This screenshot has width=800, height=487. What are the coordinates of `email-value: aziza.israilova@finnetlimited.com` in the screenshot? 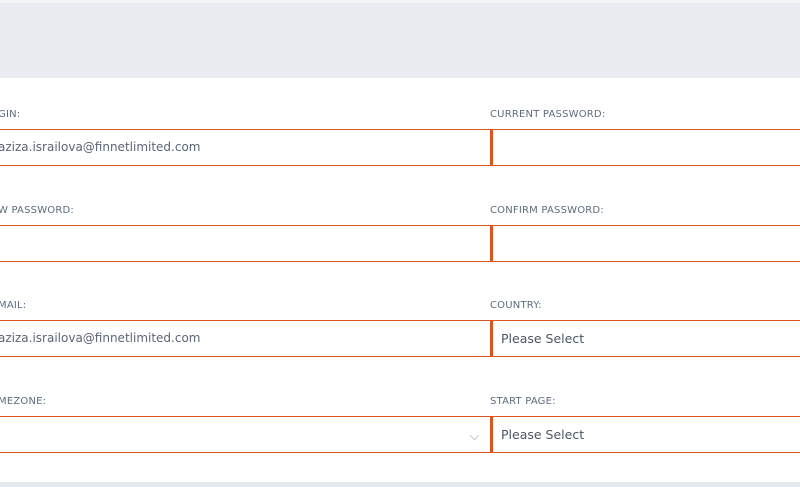 It's located at (100, 338).